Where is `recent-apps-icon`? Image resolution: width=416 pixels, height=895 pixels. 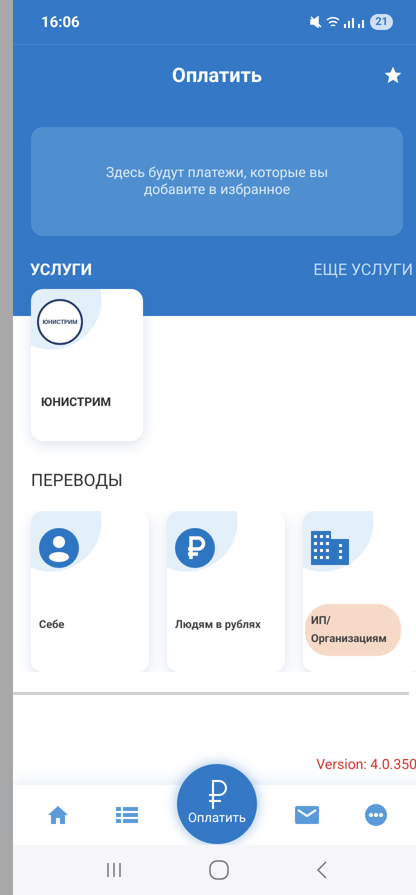 recent-apps-icon is located at coordinates (114, 870).